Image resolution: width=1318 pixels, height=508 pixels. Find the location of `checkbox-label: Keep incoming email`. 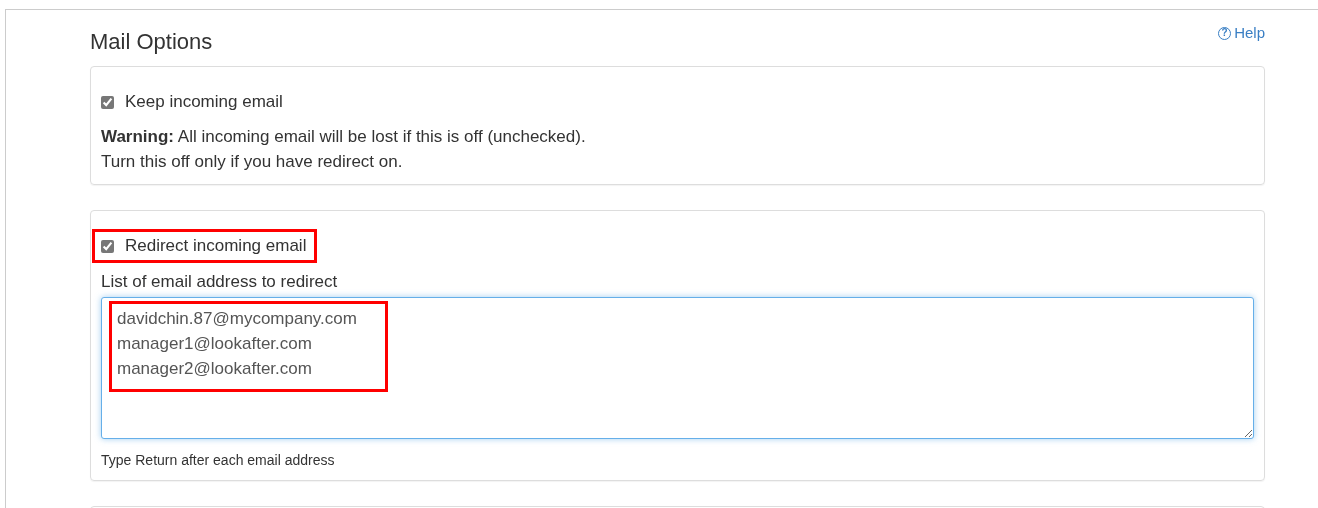

checkbox-label: Keep incoming email is located at coordinates (204, 102).